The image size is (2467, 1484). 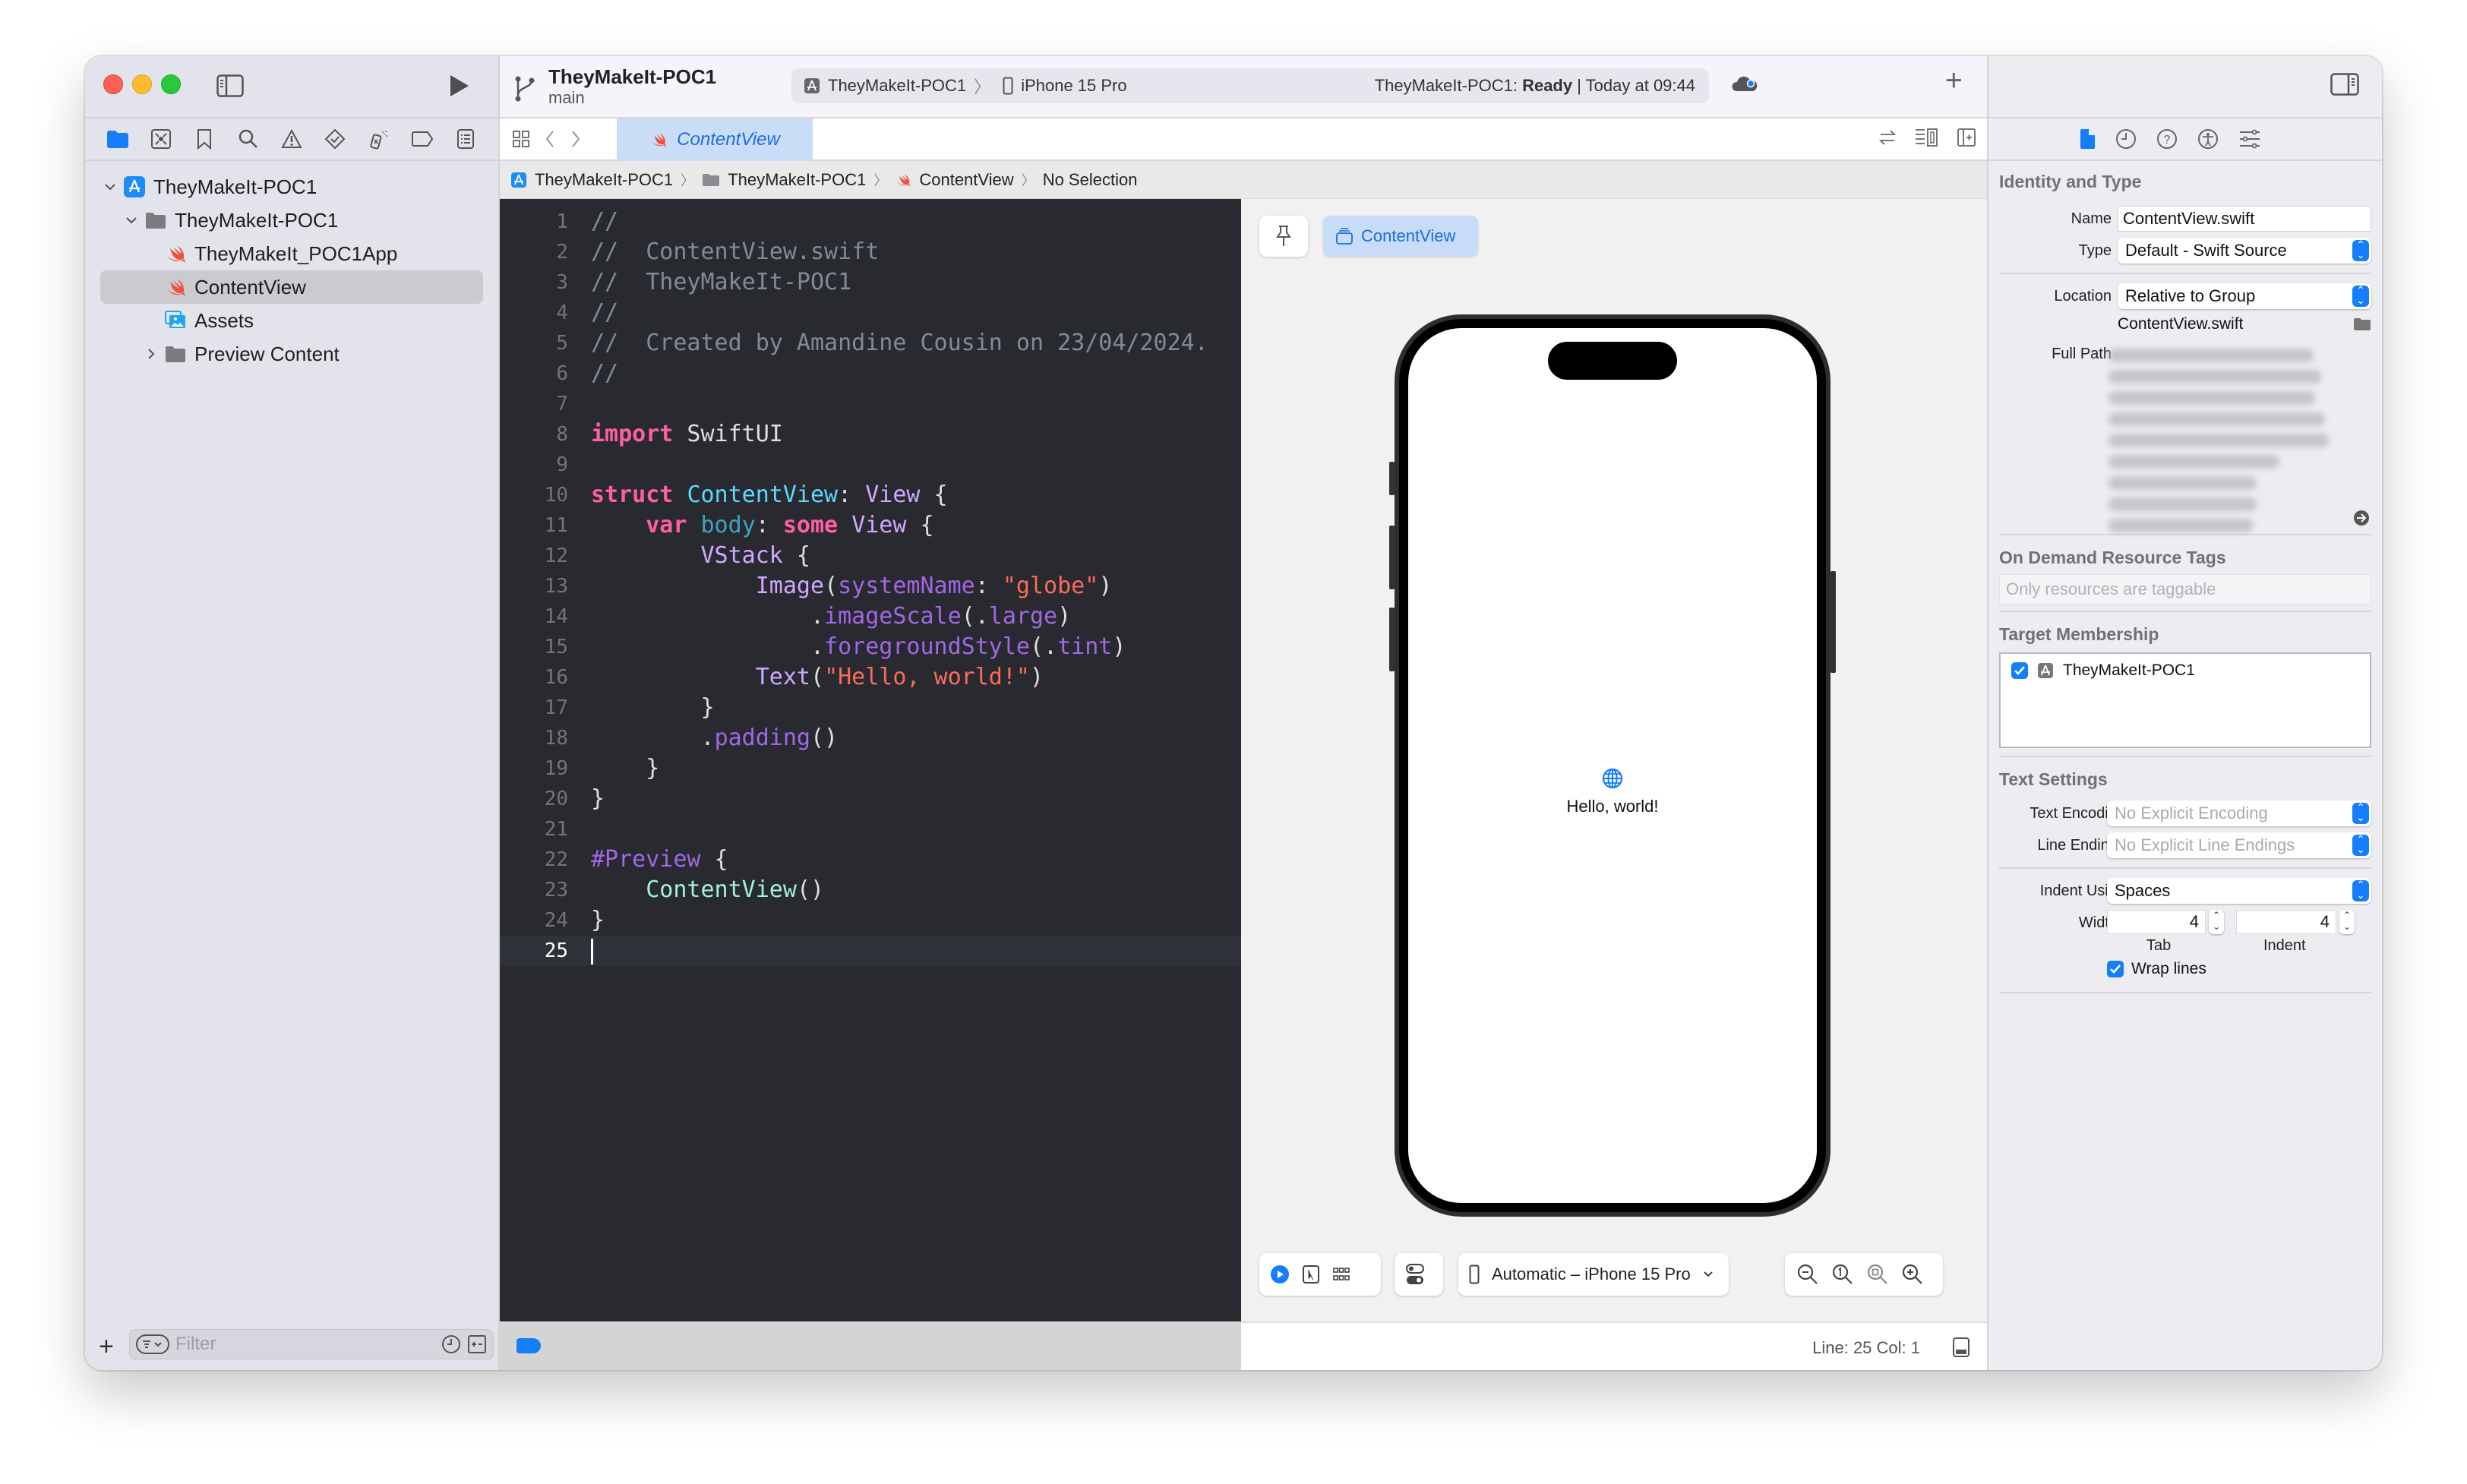 I want to click on tree-item-preview-content: Preview Content, so click(x=291, y=354).